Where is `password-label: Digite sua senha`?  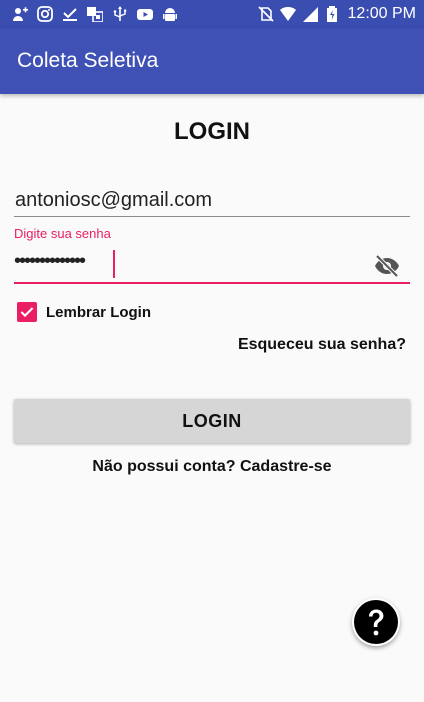 password-label: Digite sua senha is located at coordinates (62, 233).